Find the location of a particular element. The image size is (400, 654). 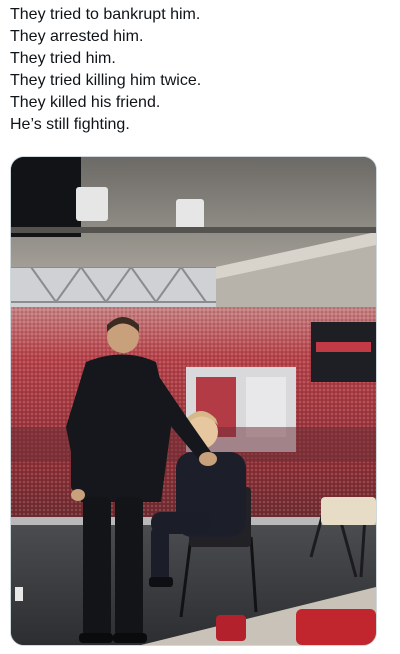

post-text-line: They tried him. is located at coordinates (63, 58).